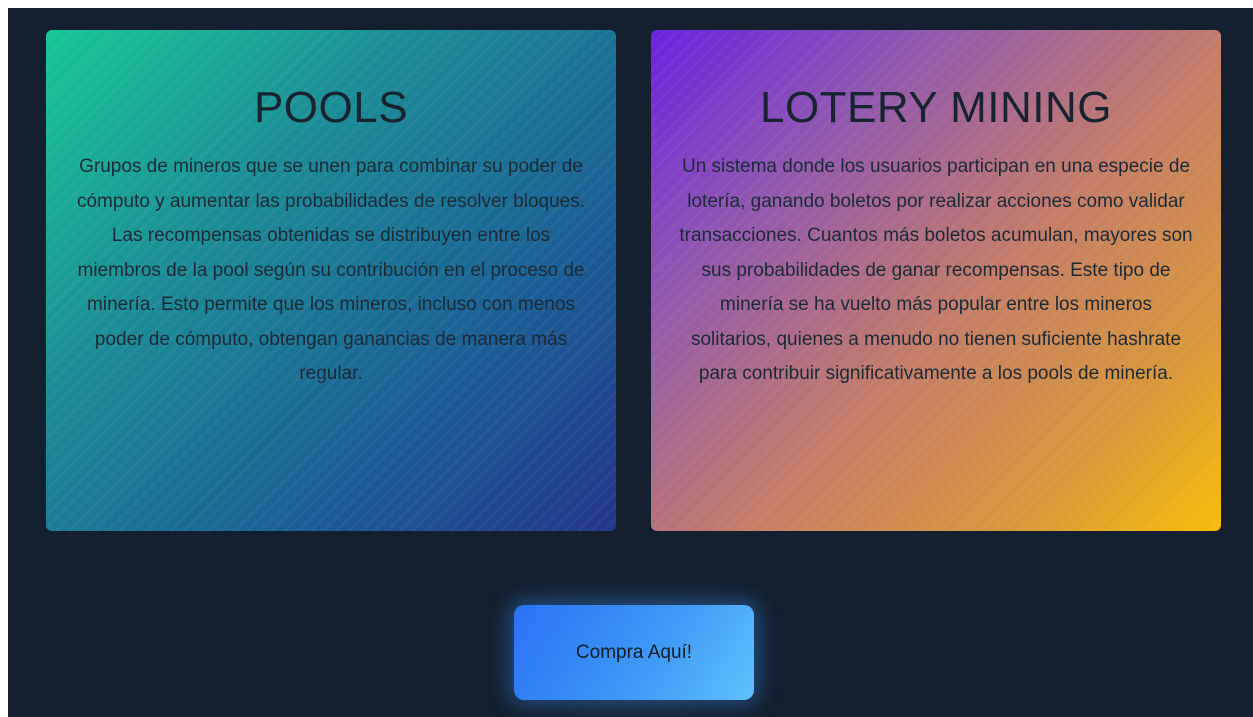  What do you see at coordinates (634, 652) in the screenshot?
I see `buy-here-button: Compra Aquí!` at bounding box center [634, 652].